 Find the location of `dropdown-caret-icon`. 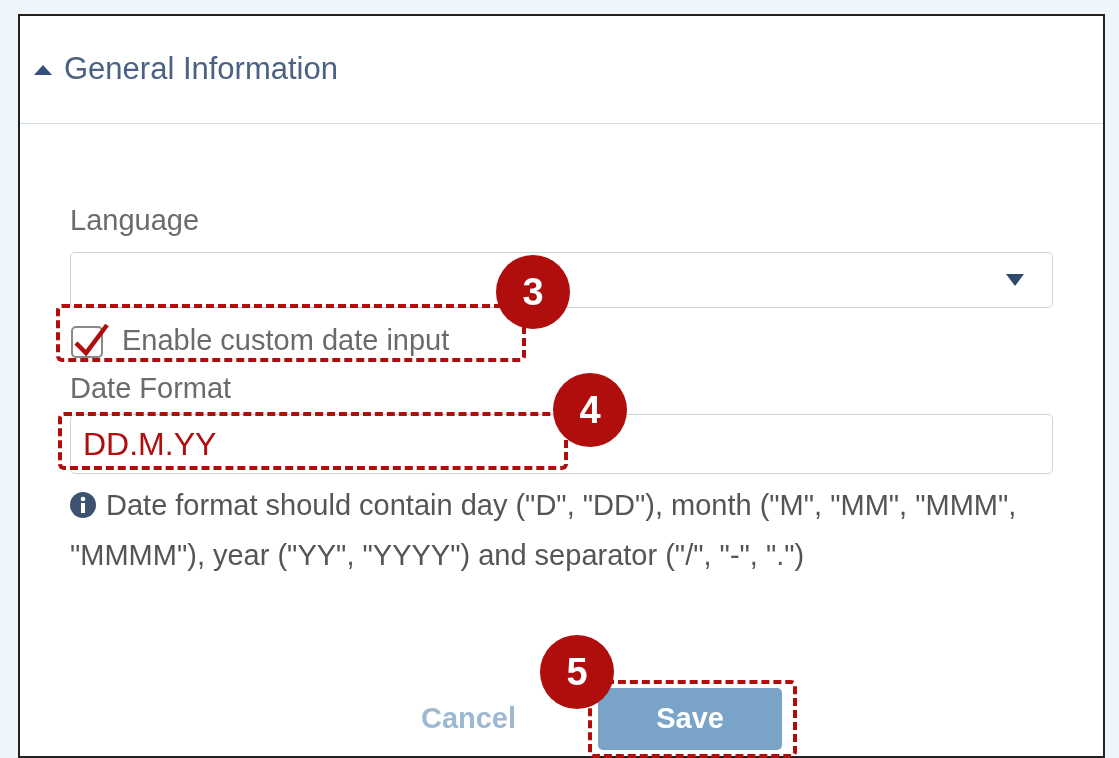

dropdown-caret-icon is located at coordinates (1015, 280).